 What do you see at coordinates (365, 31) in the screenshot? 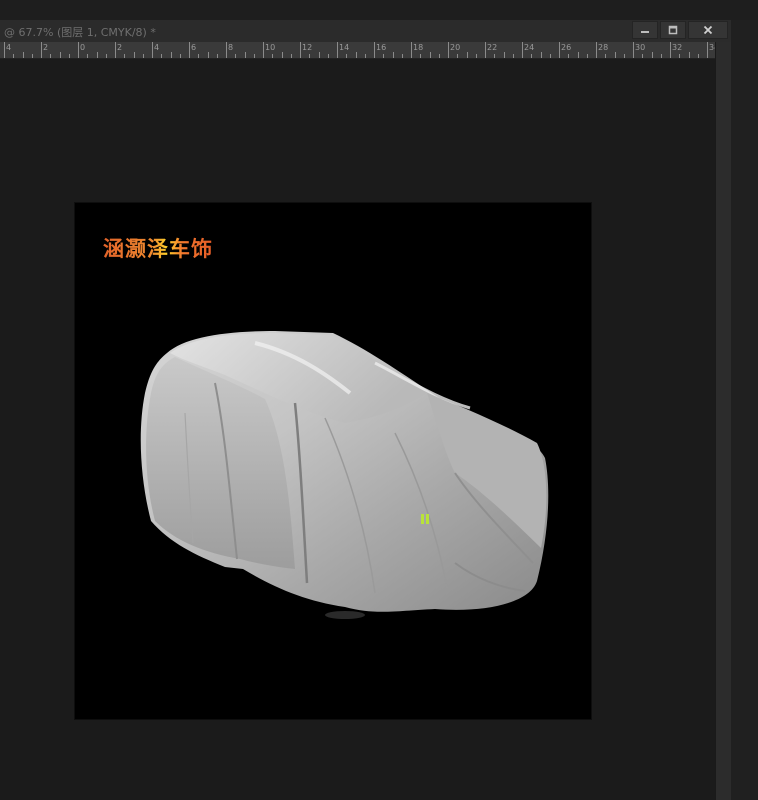
I see `document-tab: @ 67.7% (图层 1, CMYK/8) *` at bounding box center [365, 31].